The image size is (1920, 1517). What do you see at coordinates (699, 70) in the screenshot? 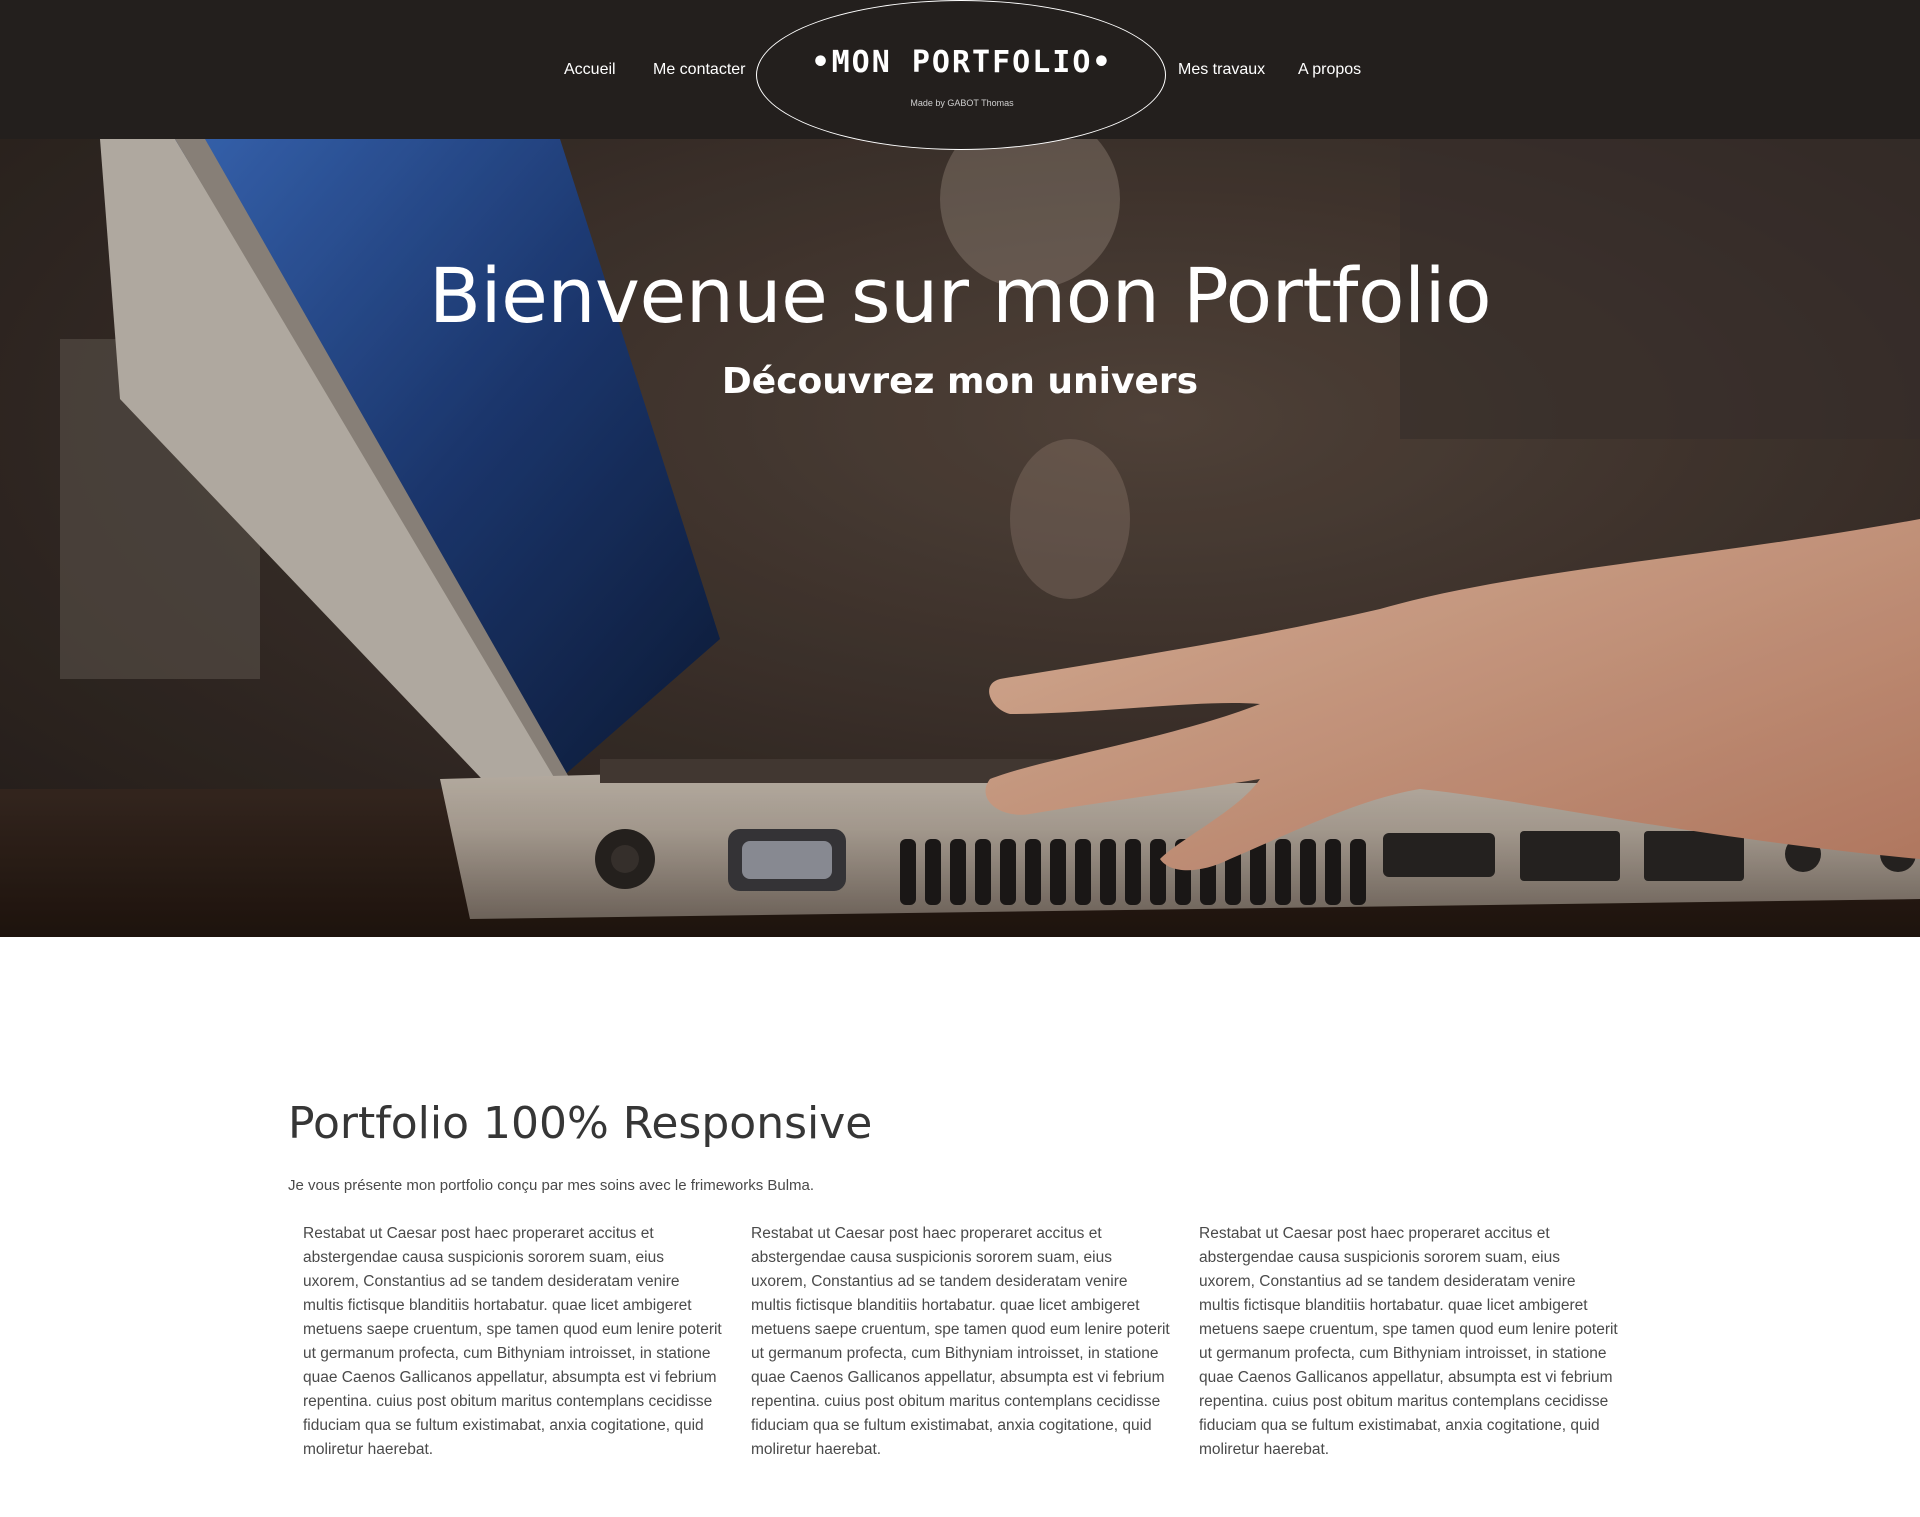
I see `nav-link-contact: Me contacter` at bounding box center [699, 70].